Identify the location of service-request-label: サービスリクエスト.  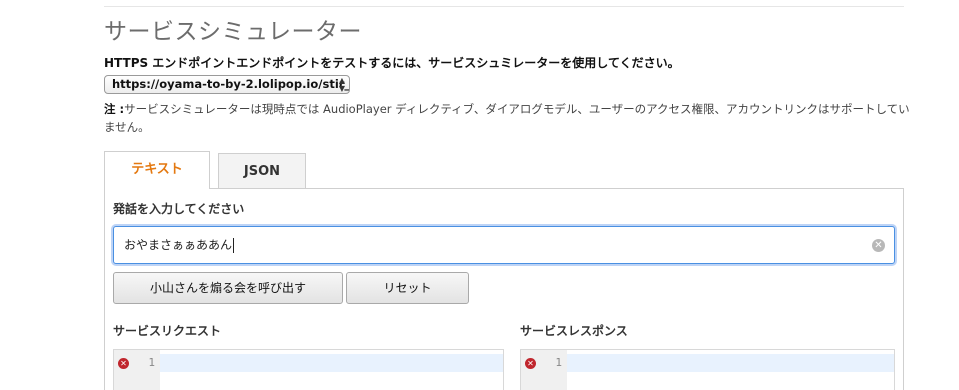
(167, 331).